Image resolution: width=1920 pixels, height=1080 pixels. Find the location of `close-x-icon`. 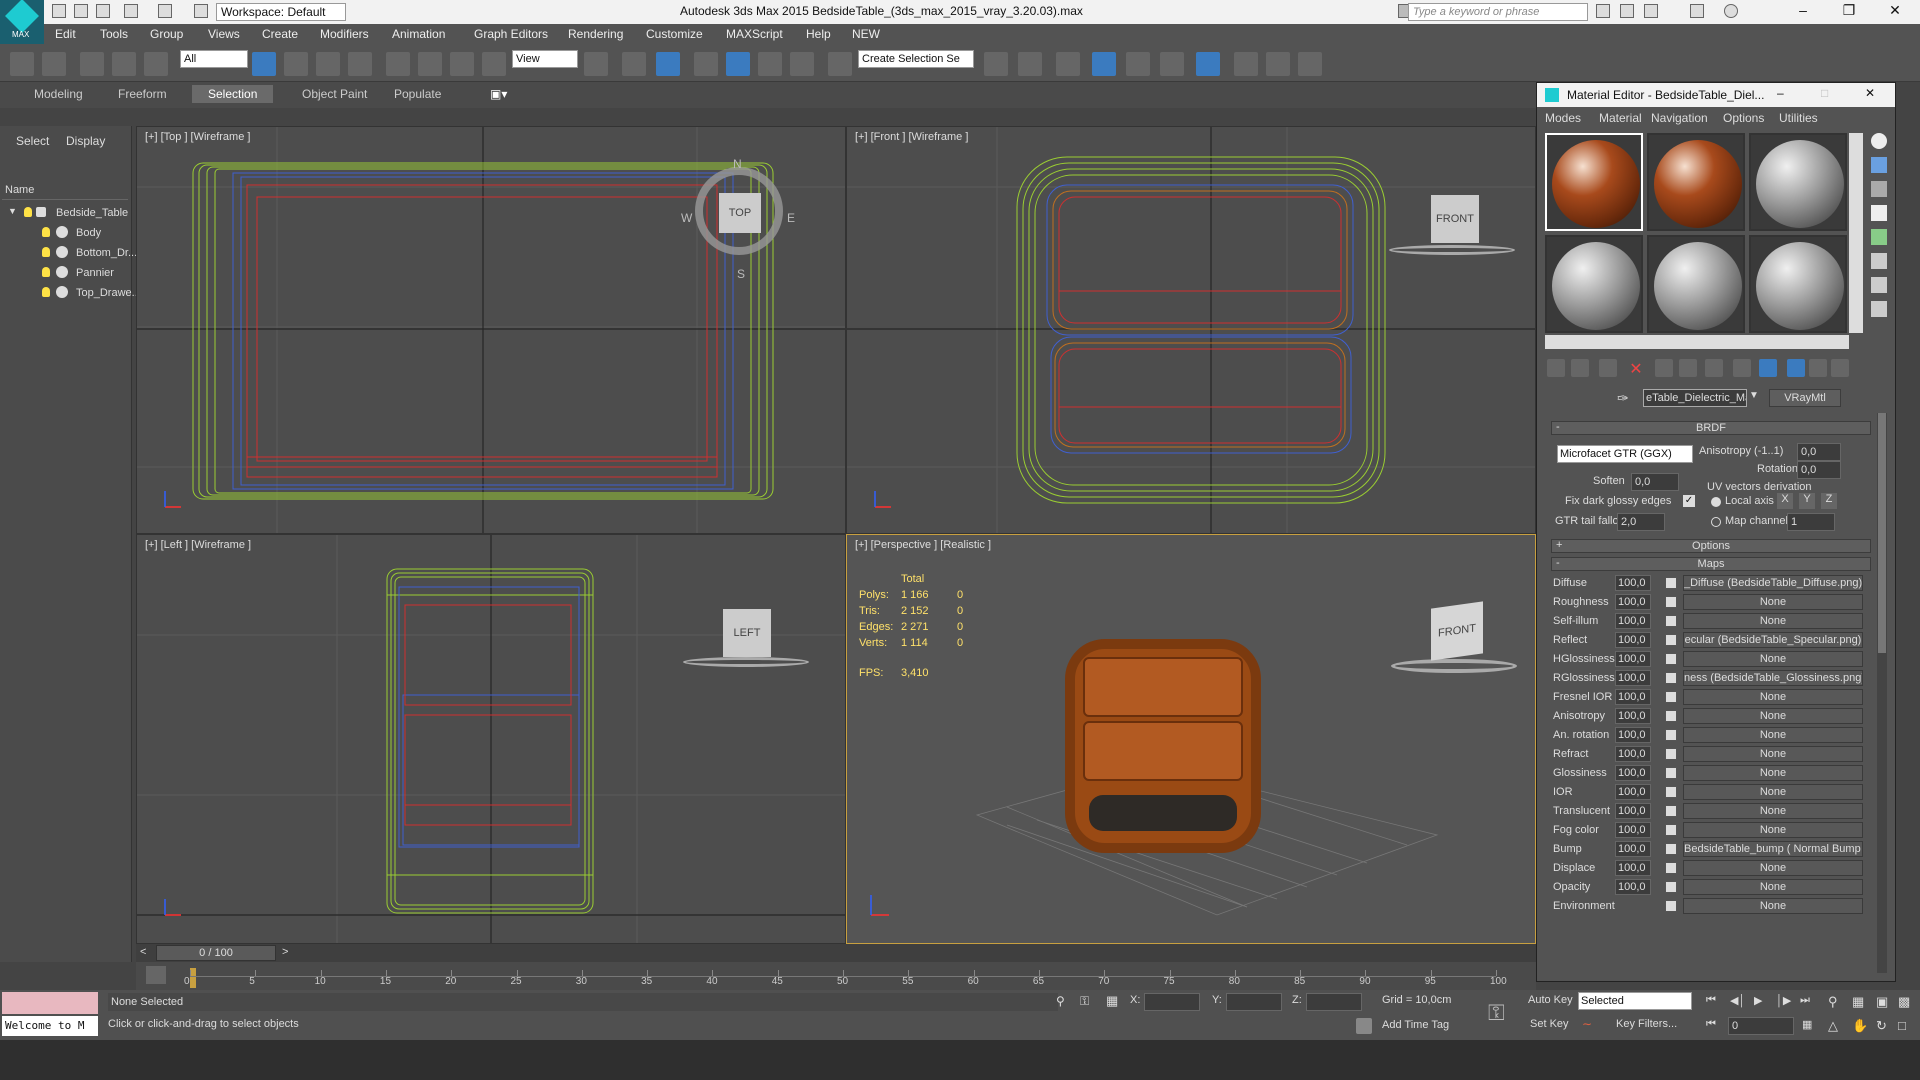

close-x-icon is located at coordinates (1697, 11).